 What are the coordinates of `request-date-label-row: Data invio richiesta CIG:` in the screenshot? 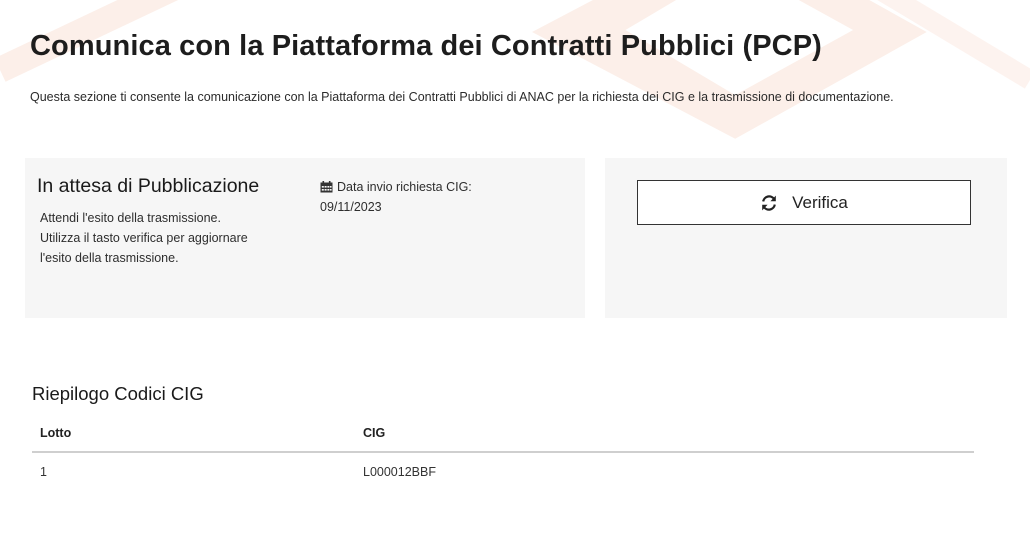 It's located at (396, 187).